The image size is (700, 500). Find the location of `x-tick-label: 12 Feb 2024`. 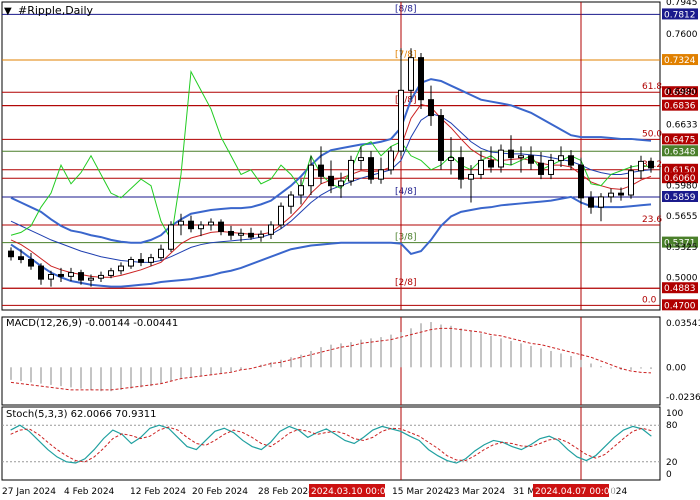

x-tick-label: 12 Feb 2024 is located at coordinates (158, 492).